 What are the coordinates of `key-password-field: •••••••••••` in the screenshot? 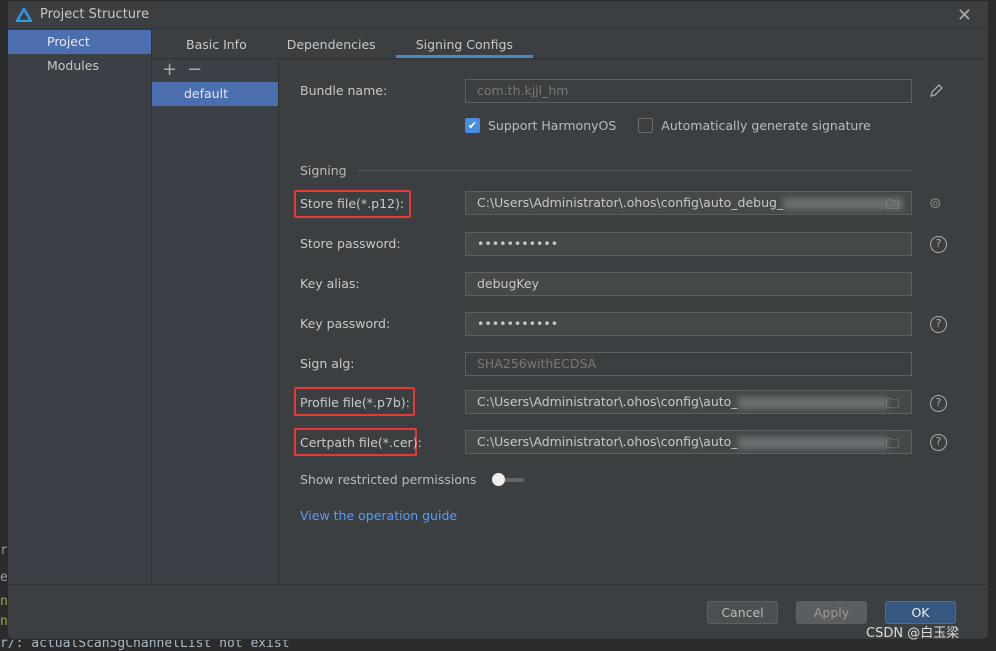 It's located at (688, 324).